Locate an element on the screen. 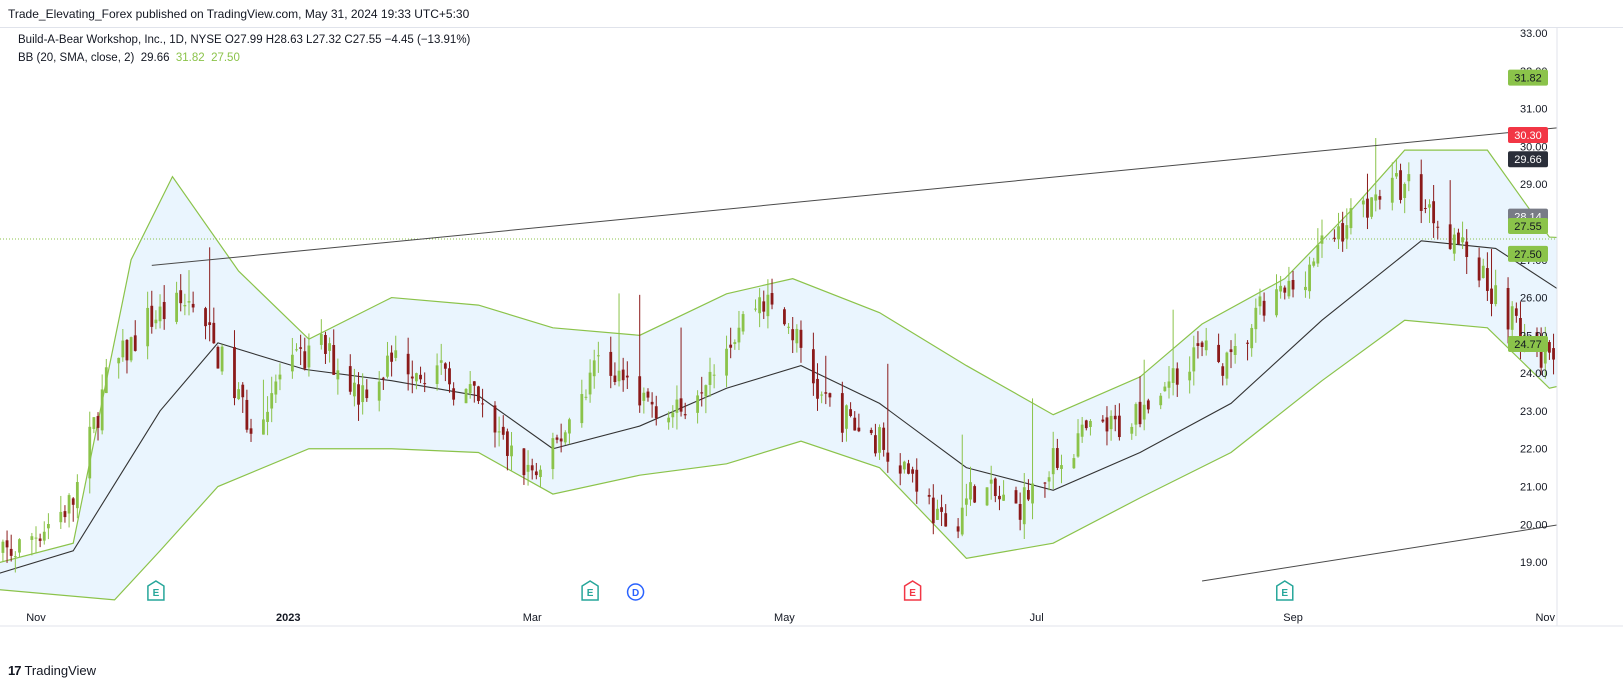 Image resolution: width=1623 pixels, height=688 pixels. time-axis-label: Sep is located at coordinates (1293, 618).